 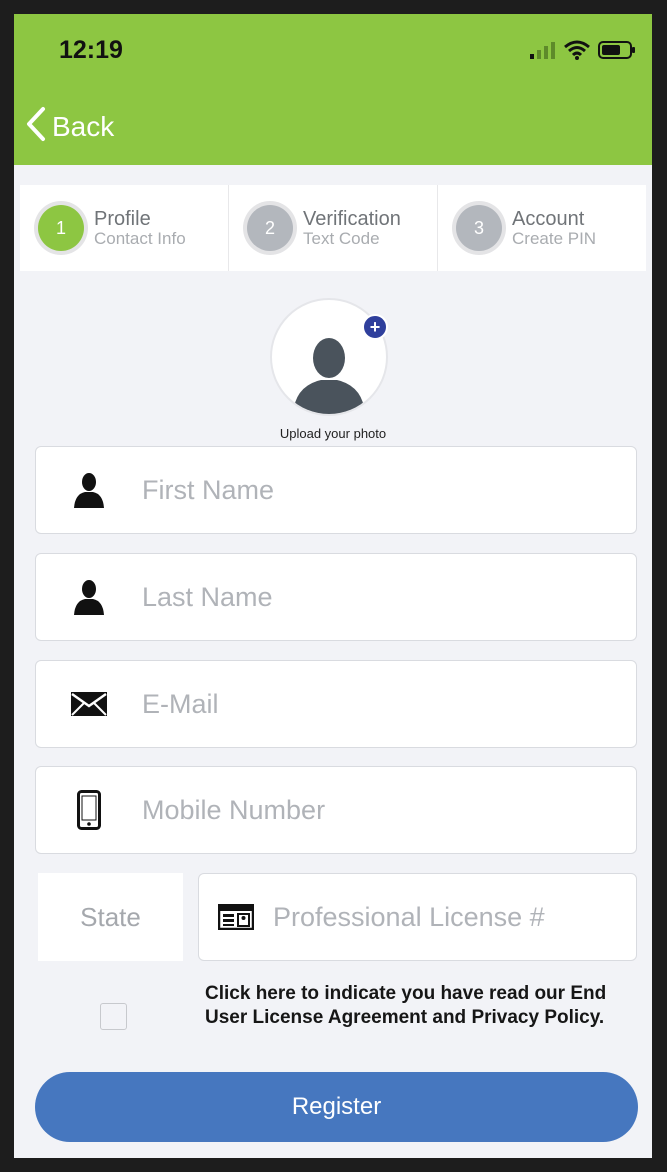 What do you see at coordinates (336, 1107) in the screenshot?
I see `register-button: Register` at bounding box center [336, 1107].